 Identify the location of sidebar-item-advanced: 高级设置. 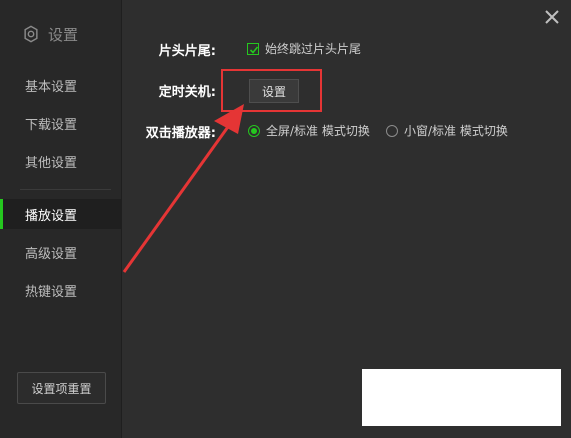
(60, 252).